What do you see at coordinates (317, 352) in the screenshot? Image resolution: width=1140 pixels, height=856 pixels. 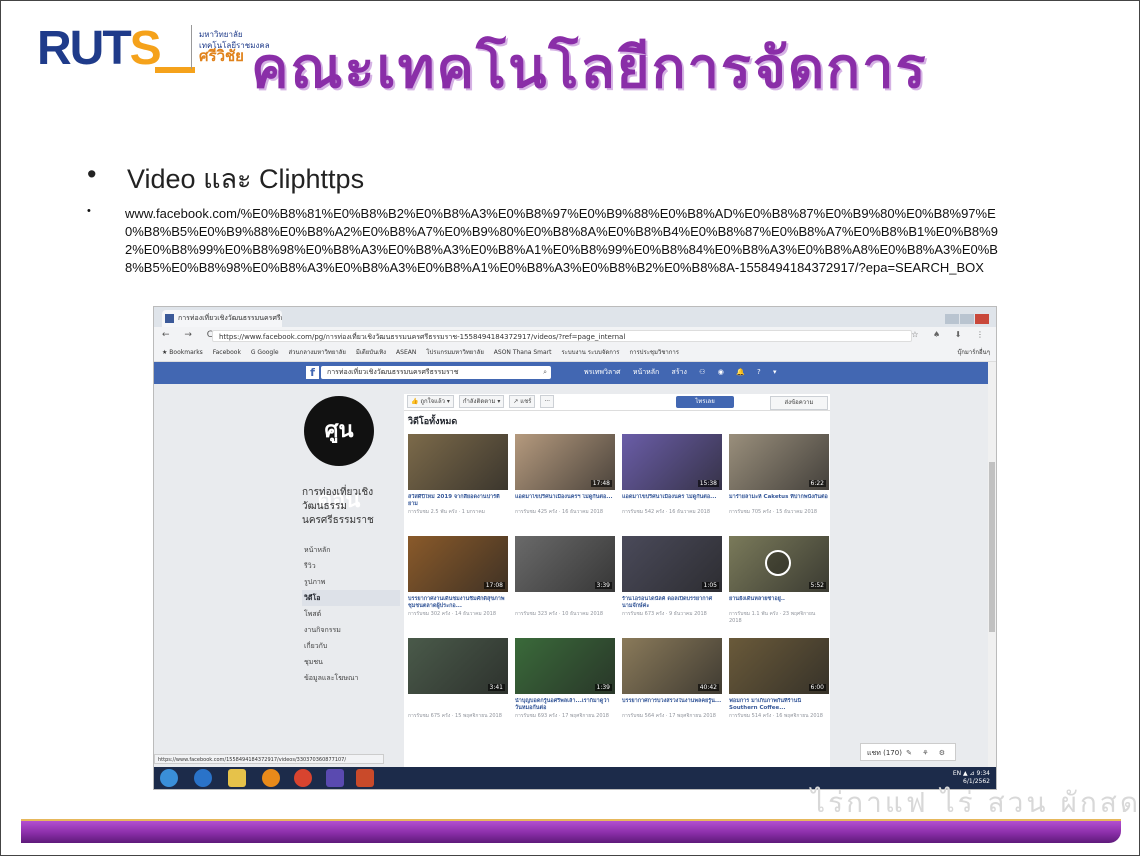 I see `bookmark-item: ส่วนกลางมหาวิทยาลัย` at bounding box center [317, 352].